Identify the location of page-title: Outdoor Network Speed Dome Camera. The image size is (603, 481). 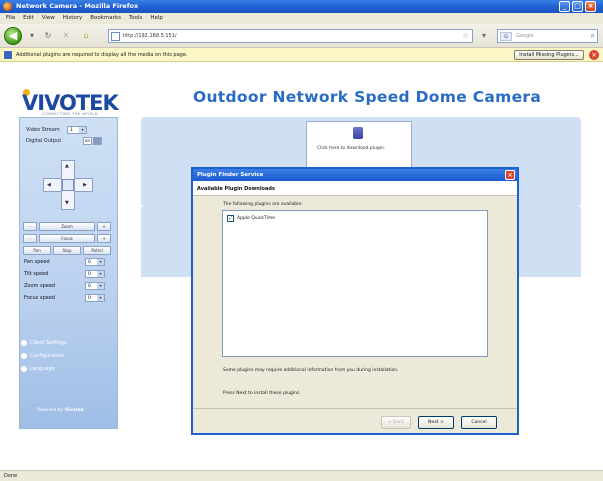
(367, 97).